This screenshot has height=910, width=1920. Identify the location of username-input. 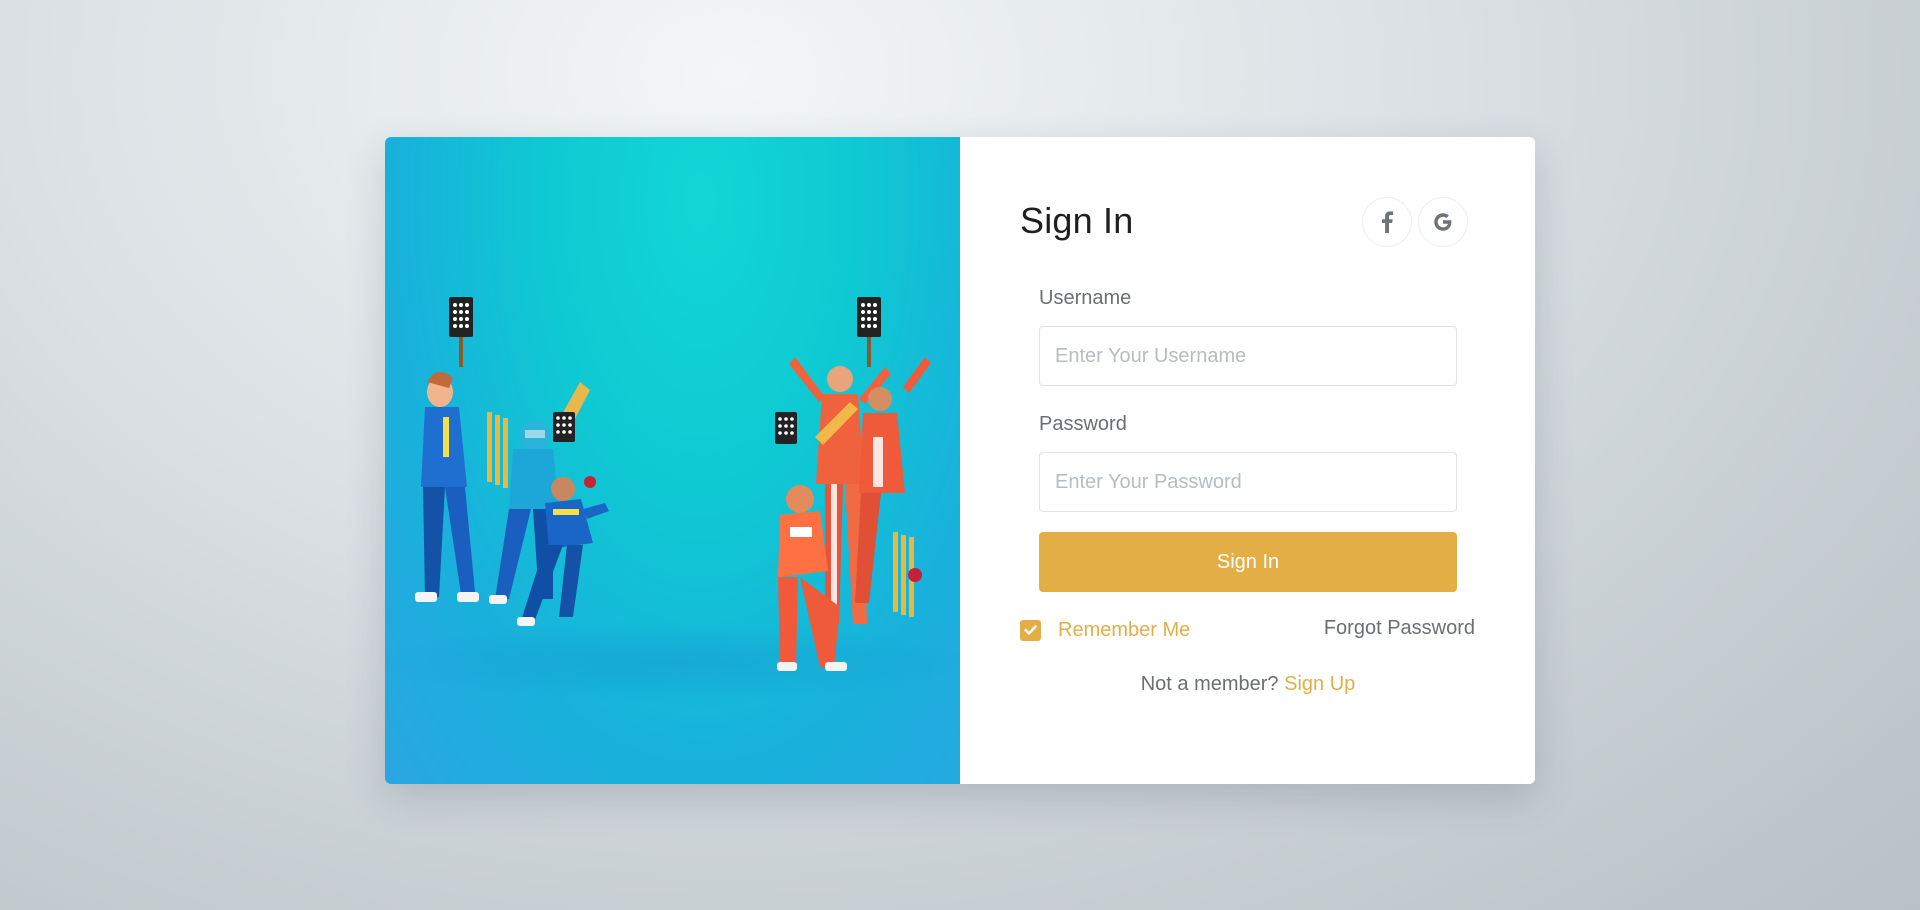
(1248, 356).